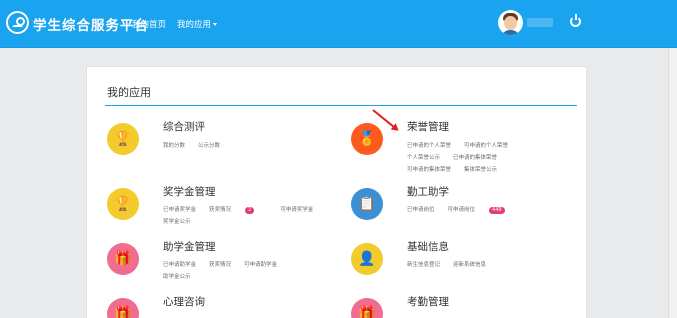  I want to click on app-links: 助学金公示, so click(183, 276).